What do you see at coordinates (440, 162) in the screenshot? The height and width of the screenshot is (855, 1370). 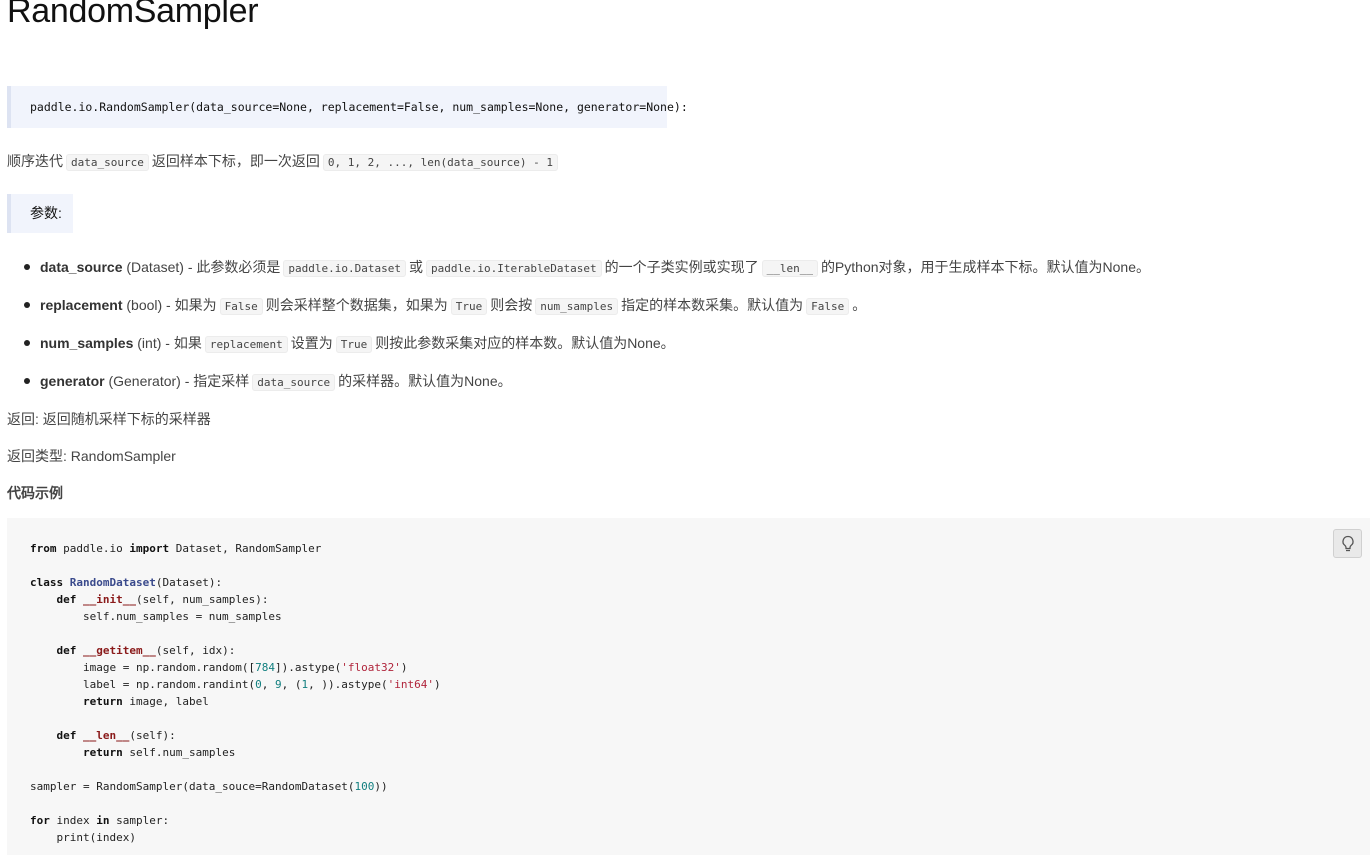 I see `inline-code: 0, 1, 2, ..., len(data_source) - 1` at bounding box center [440, 162].